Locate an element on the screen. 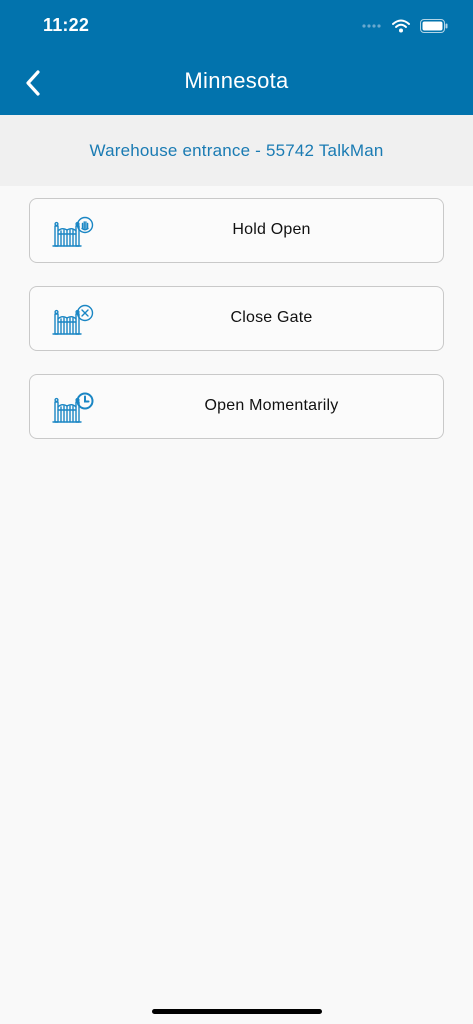  cell-signal-icon is located at coordinates (371, 26).